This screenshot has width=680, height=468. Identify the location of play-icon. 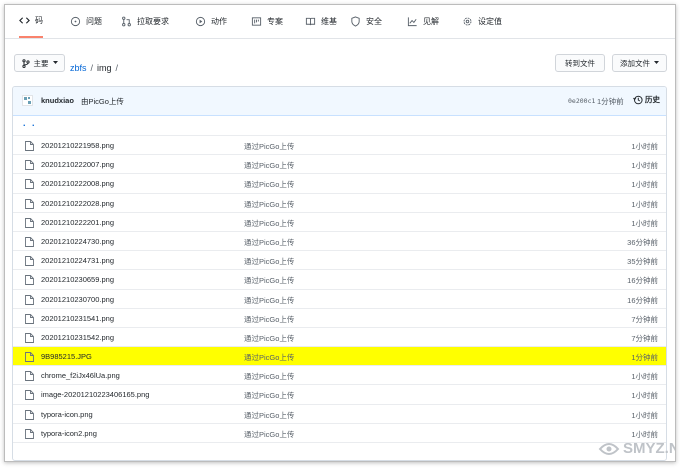
(200, 21).